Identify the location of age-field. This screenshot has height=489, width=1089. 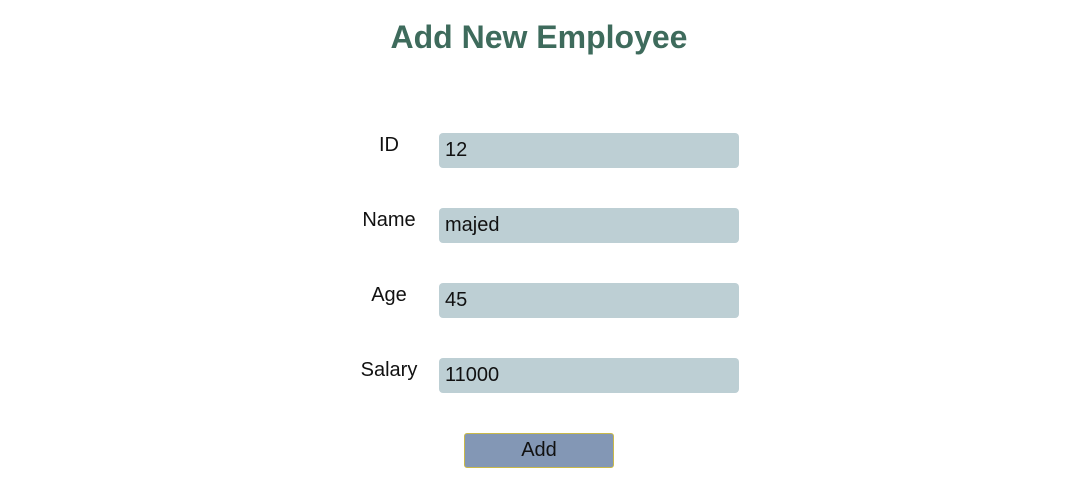
(589, 300).